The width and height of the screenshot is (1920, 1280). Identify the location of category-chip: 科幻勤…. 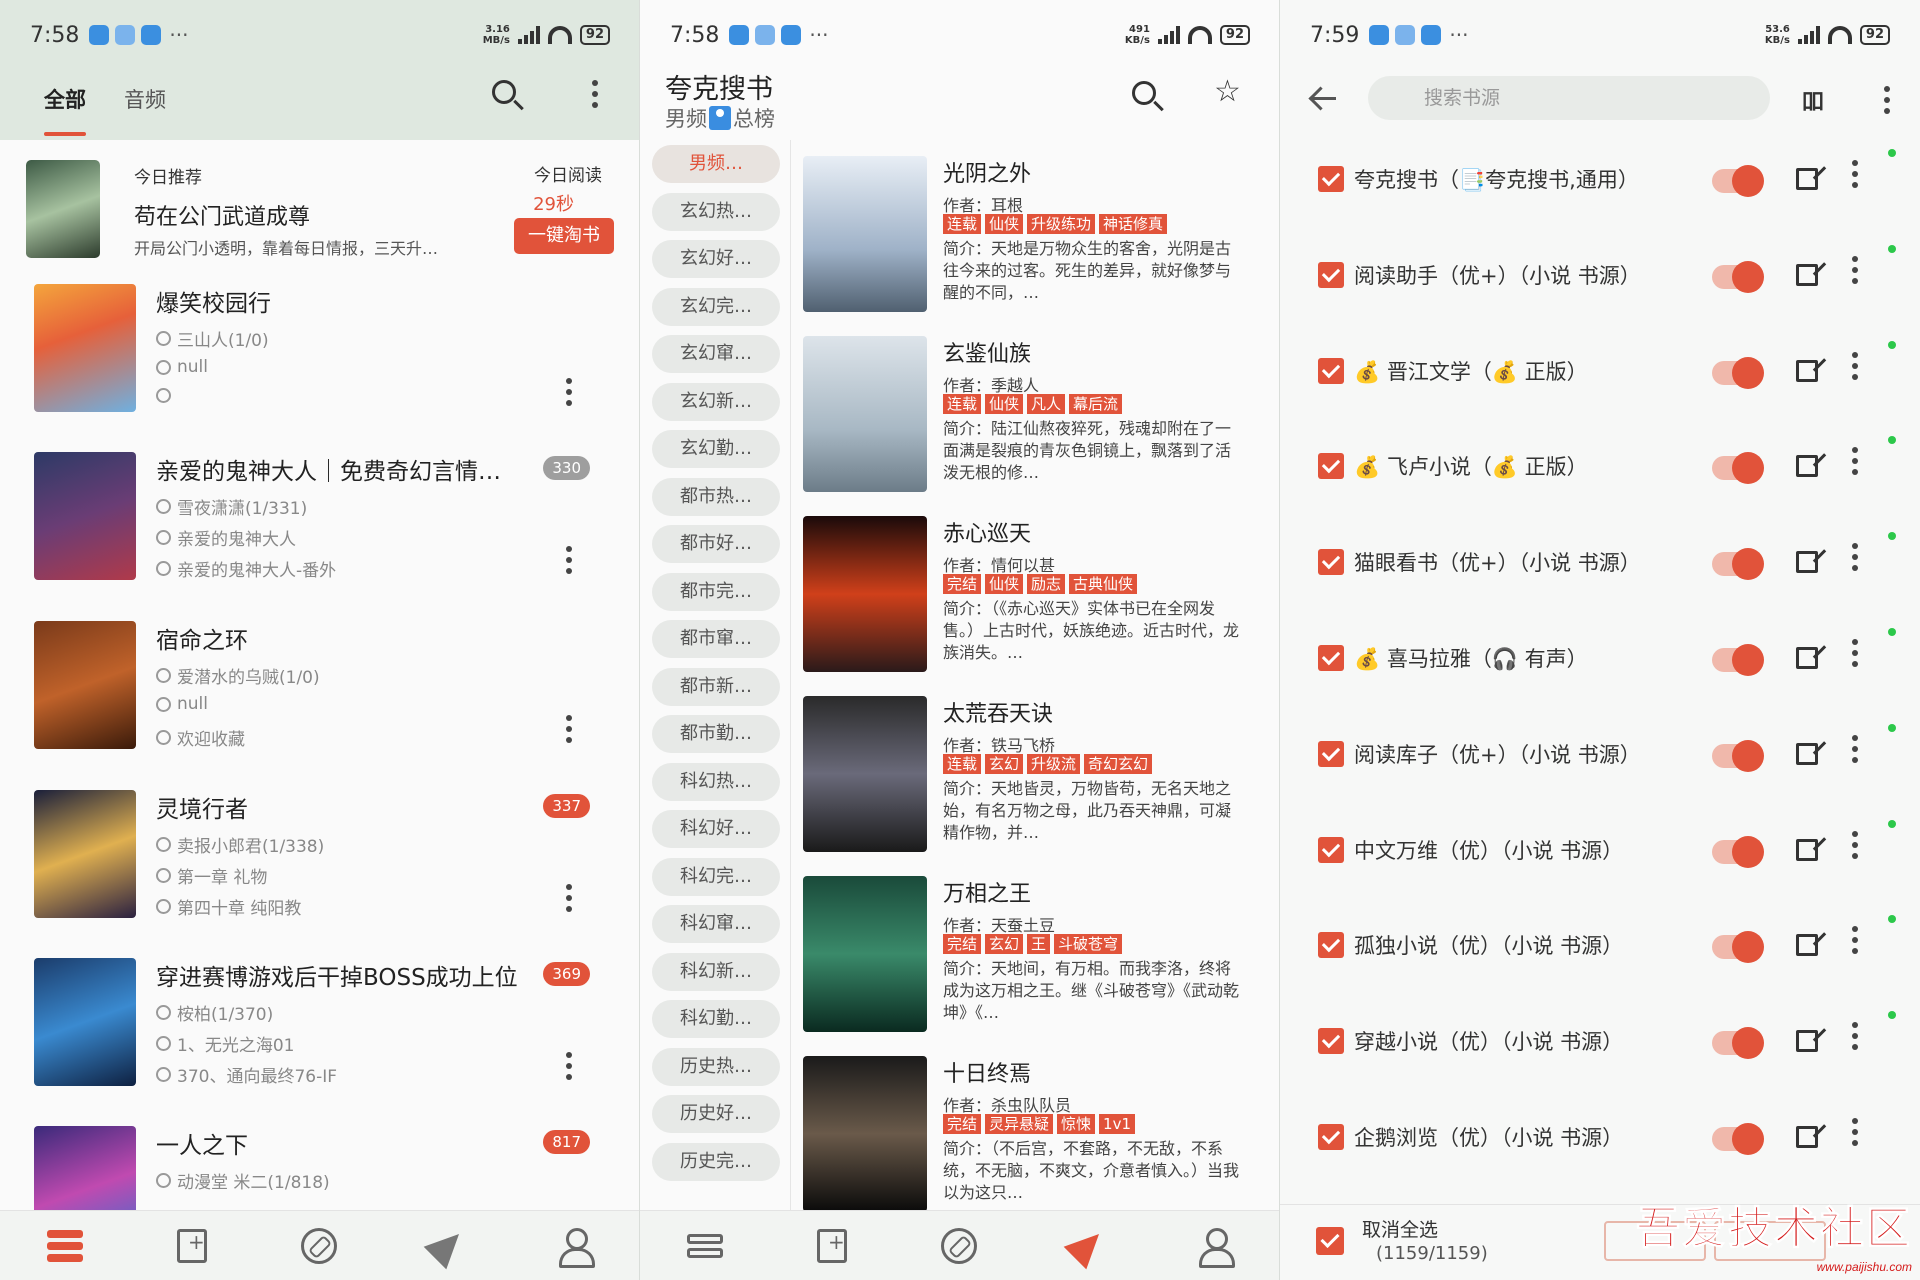
(716, 1019).